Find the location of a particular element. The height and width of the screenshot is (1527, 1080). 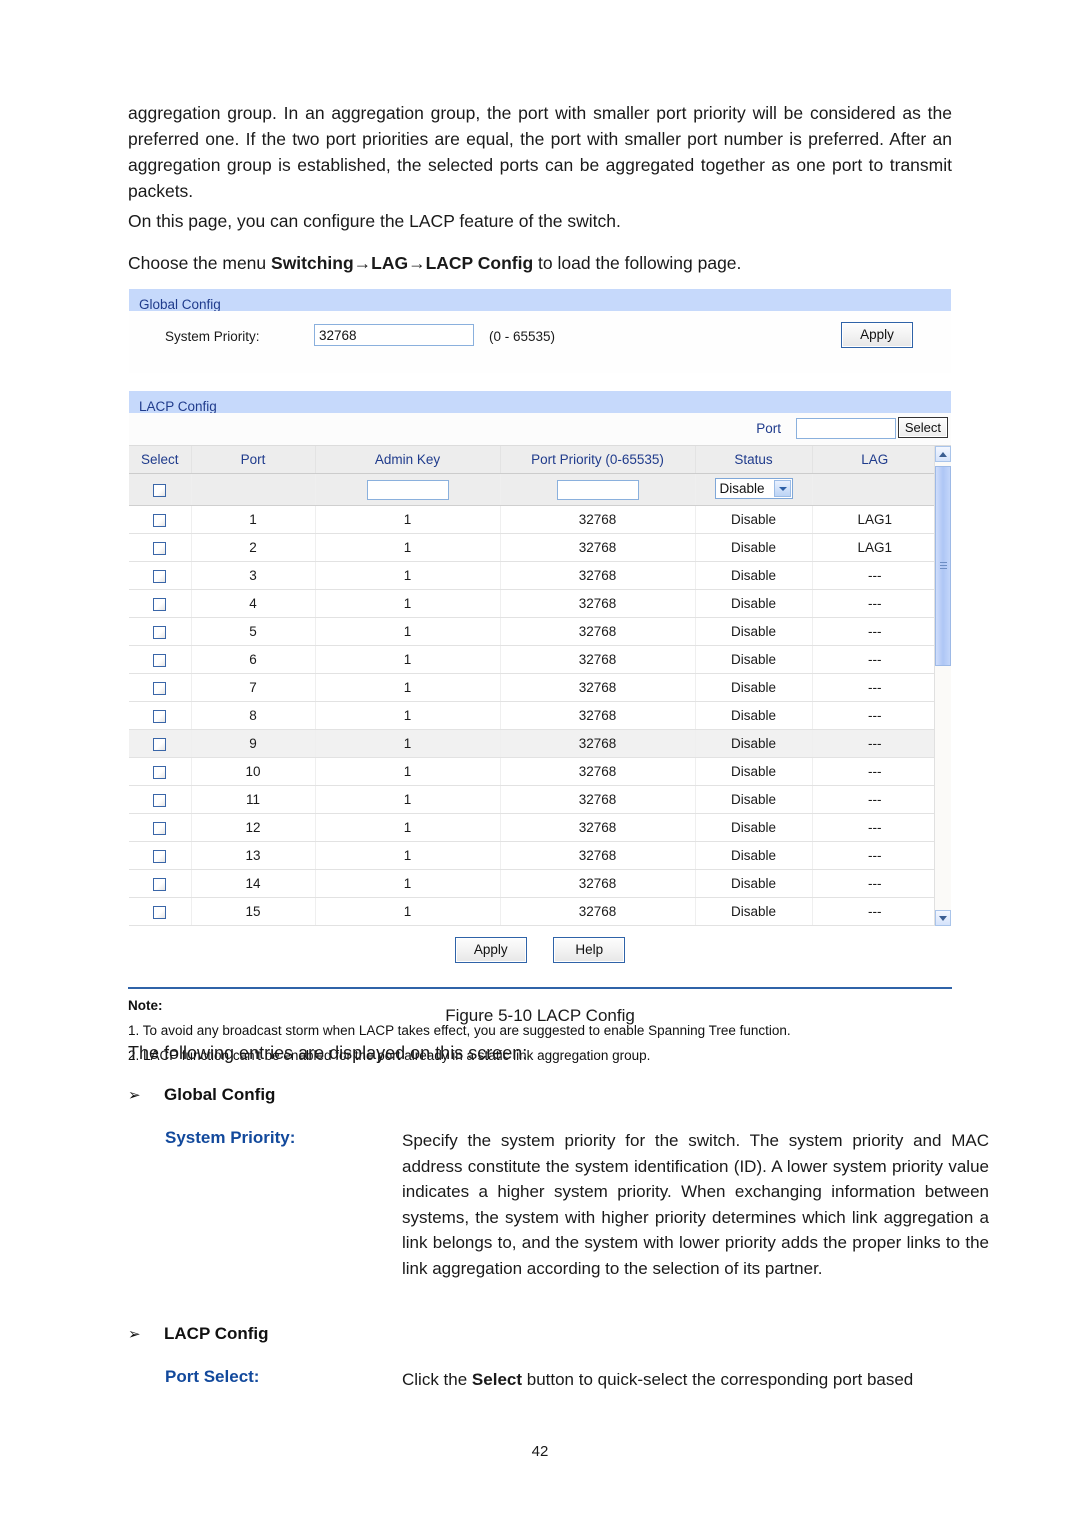

filter-admin-key-input is located at coordinates (407, 489).